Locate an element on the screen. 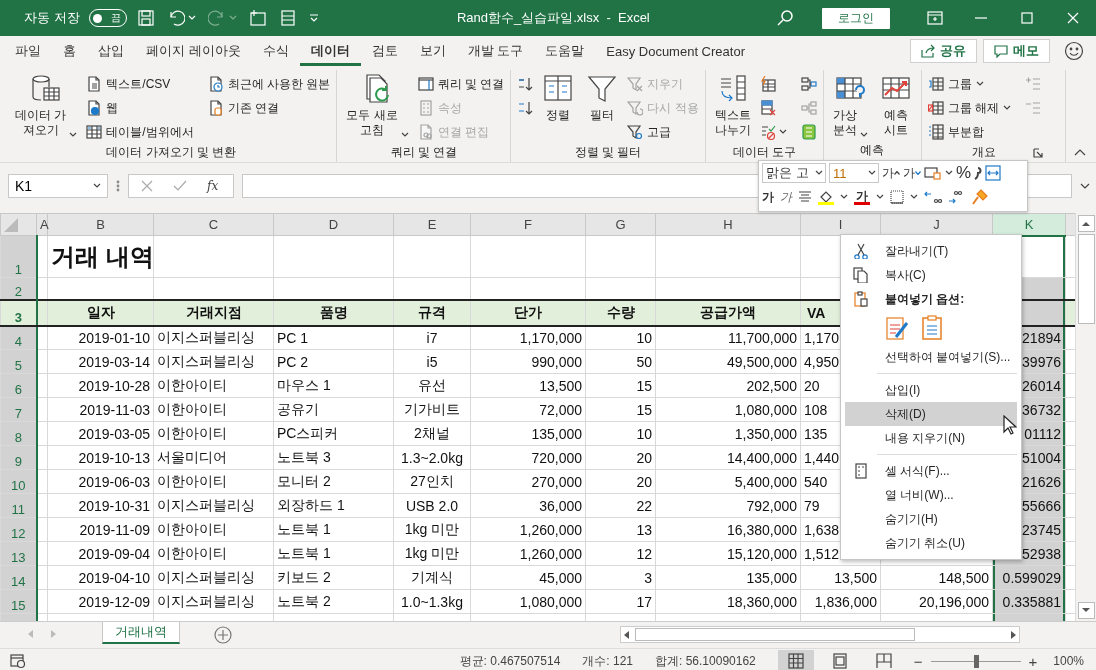  paste-icon is located at coordinates (932, 328).